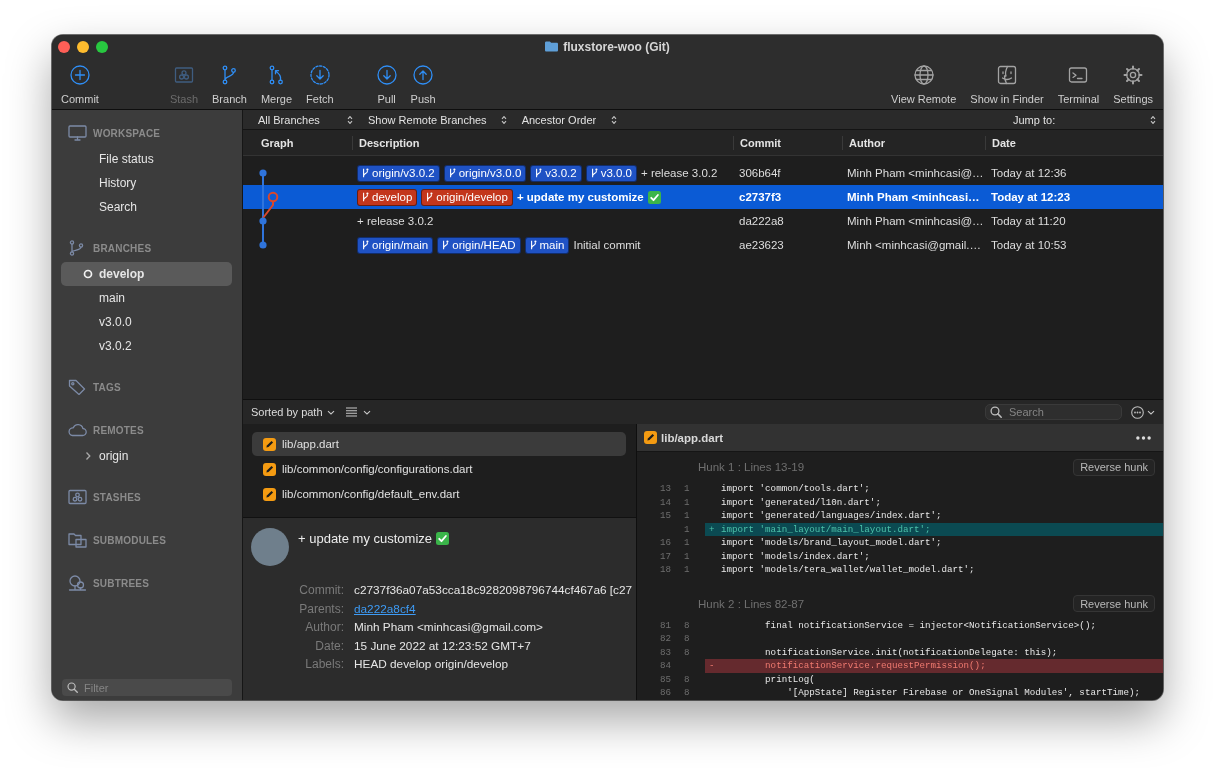 This screenshot has width=1215, height=768. Describe the element at coordinates (183, 75) in the screenshot. I see `circles-box-icon` at that location.